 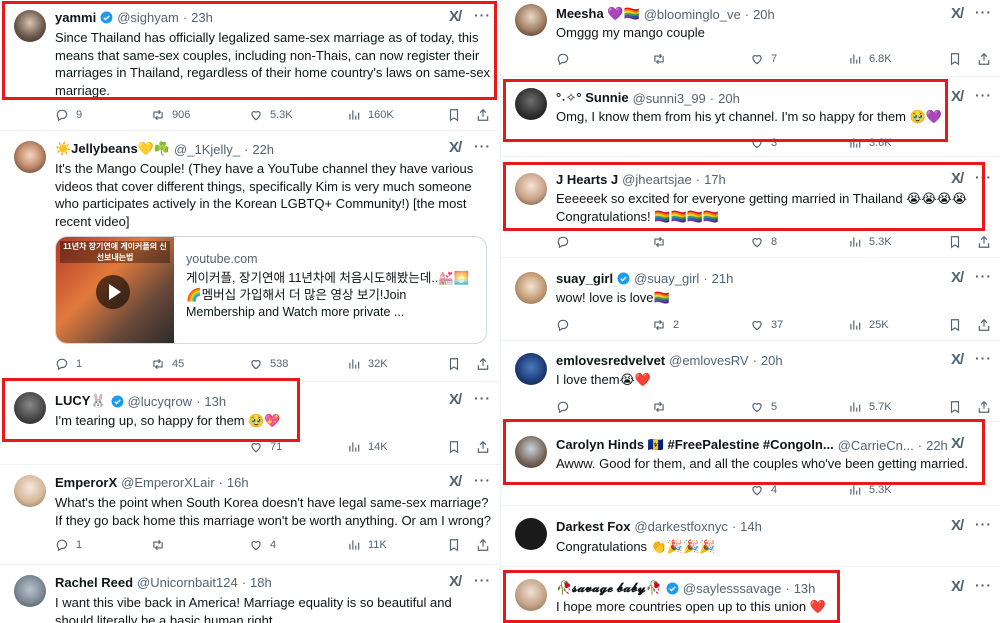 What do you see at coordinates (86, 482) in the screenshot?
I see `author-name: EmperorX` at bounding box center [86, 482].